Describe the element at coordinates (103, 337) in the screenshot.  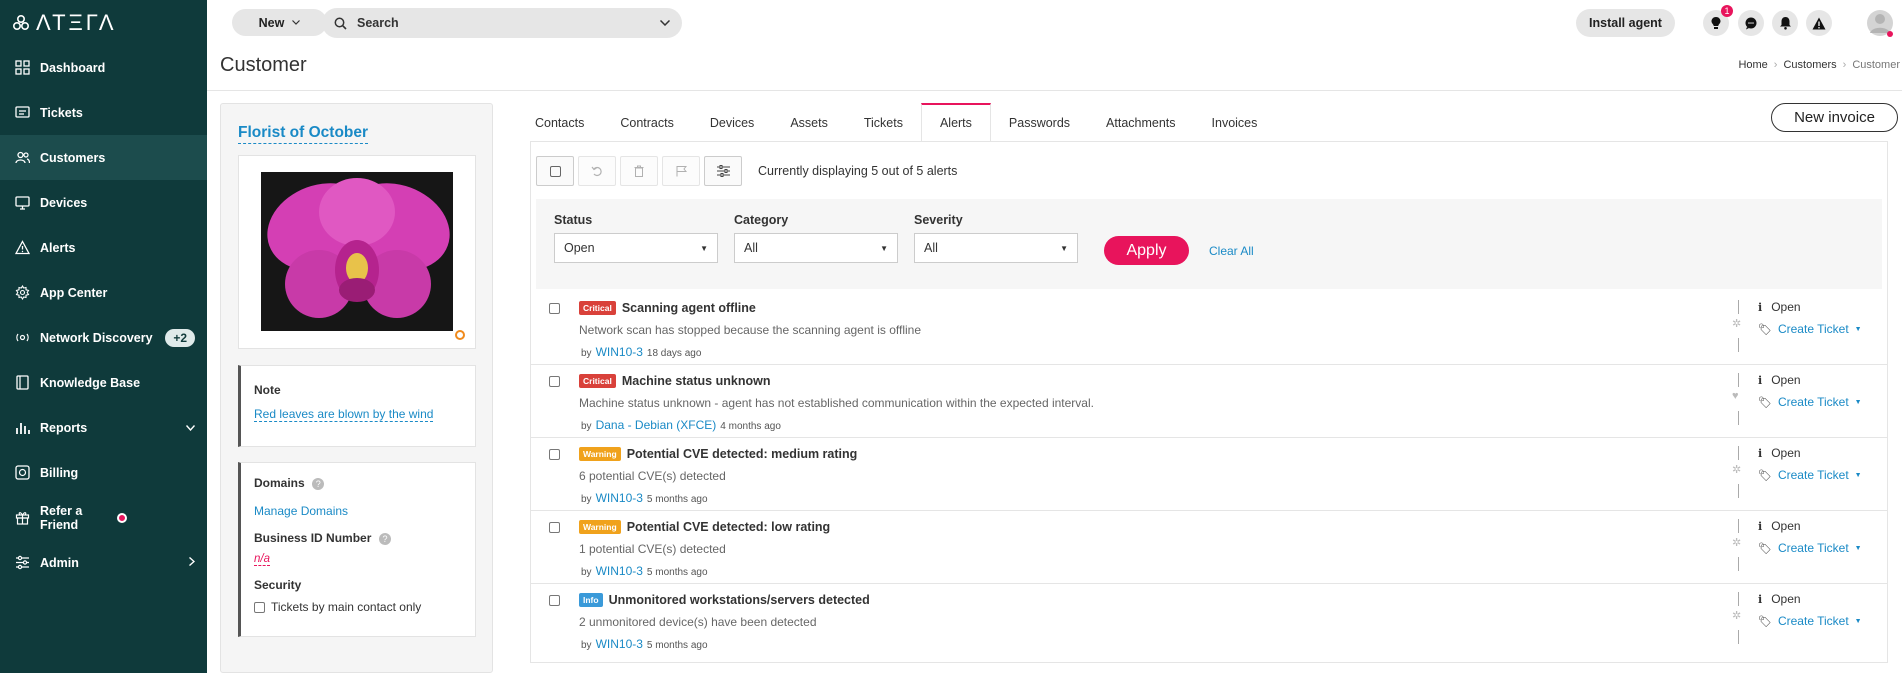
I see `sidebar-item-network-discovery: Network Discovery +2` at that location.